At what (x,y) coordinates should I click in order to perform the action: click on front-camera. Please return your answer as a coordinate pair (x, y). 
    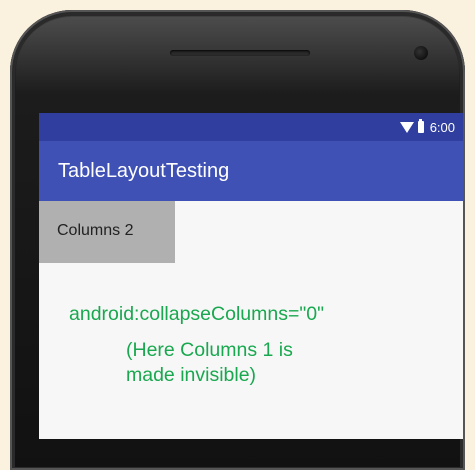
    Looking at the image, I should click on (421, 53).